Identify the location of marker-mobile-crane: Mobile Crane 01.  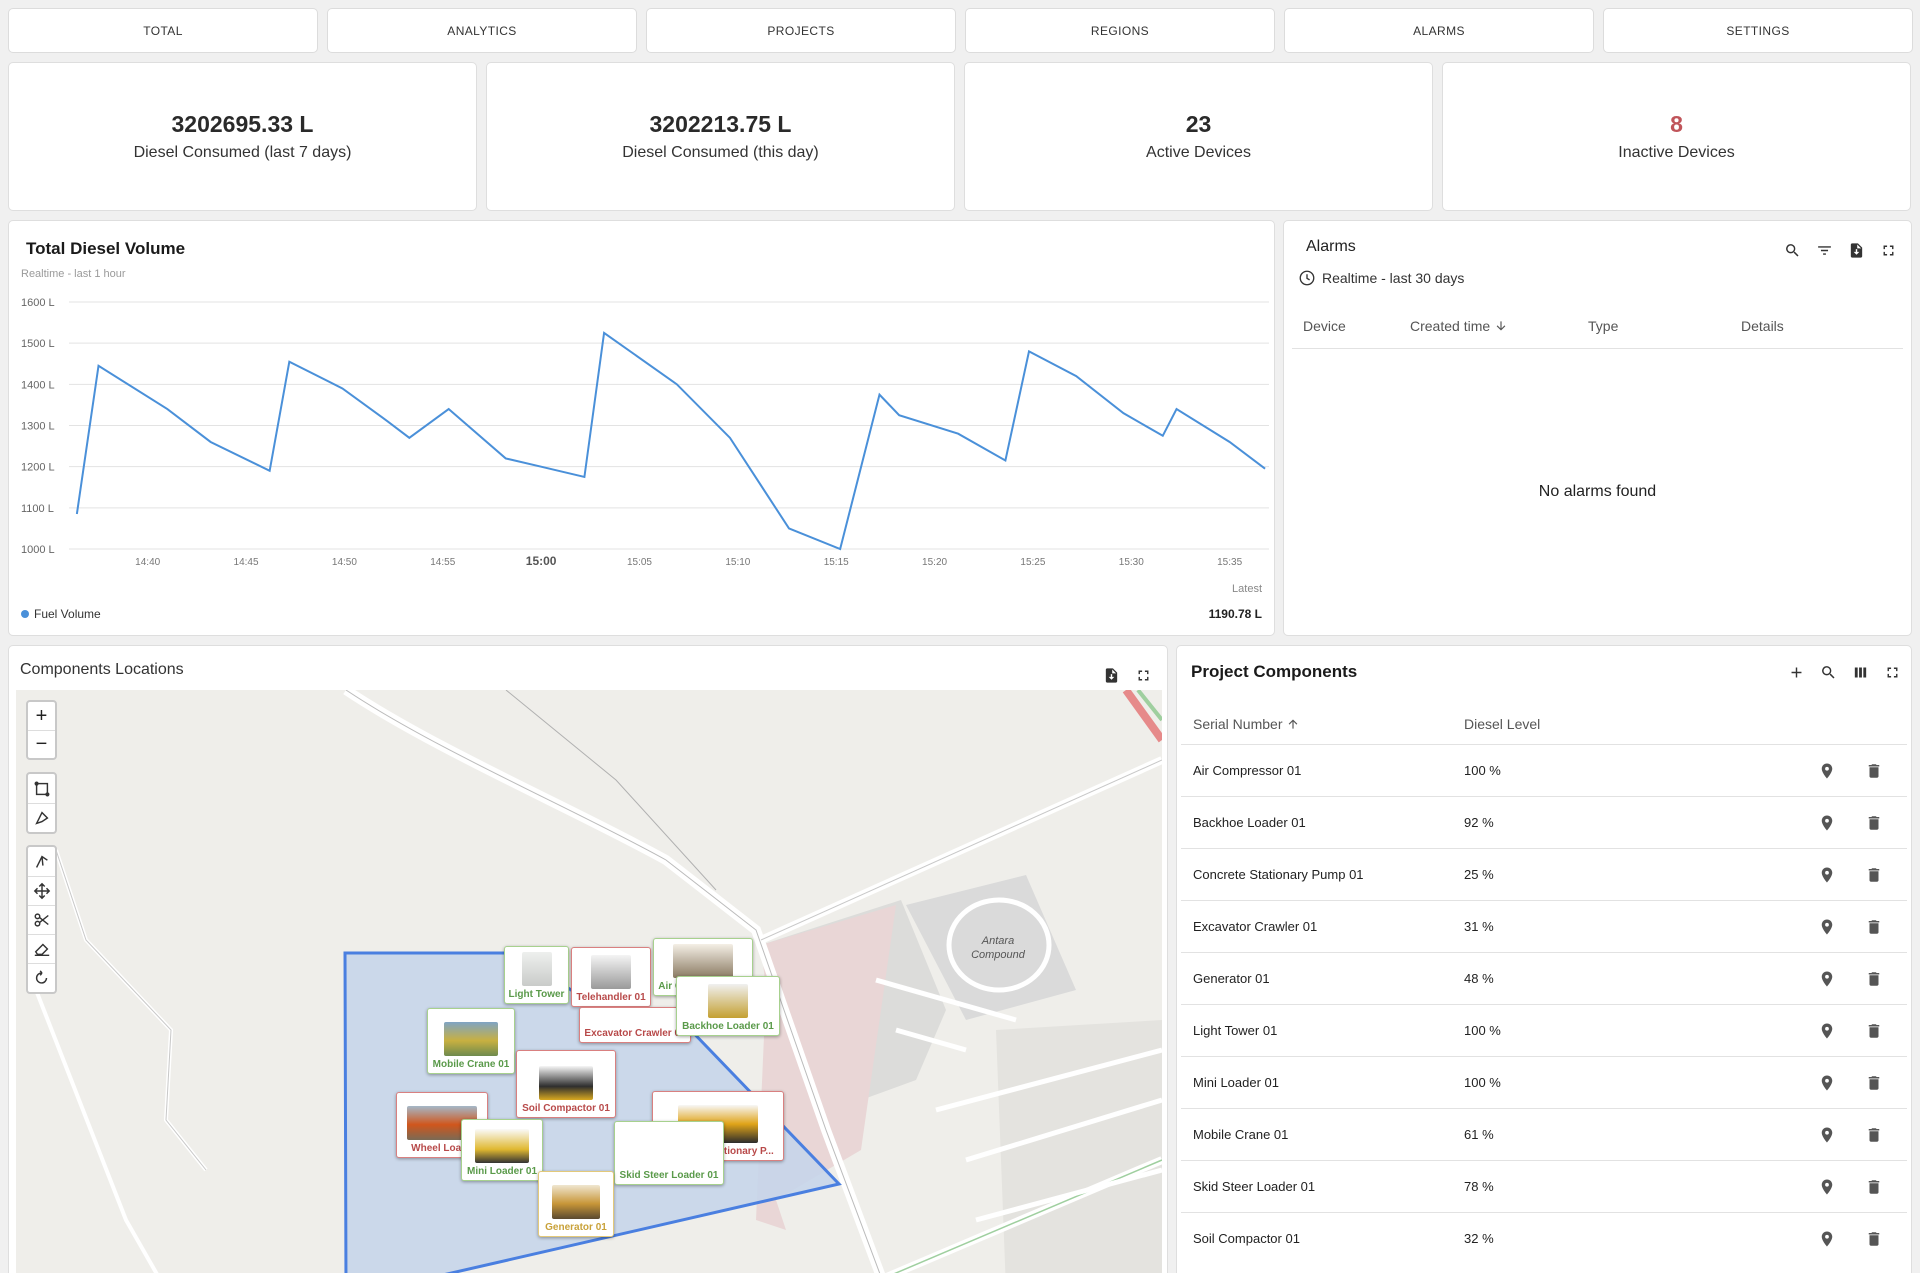
(471, 1041).